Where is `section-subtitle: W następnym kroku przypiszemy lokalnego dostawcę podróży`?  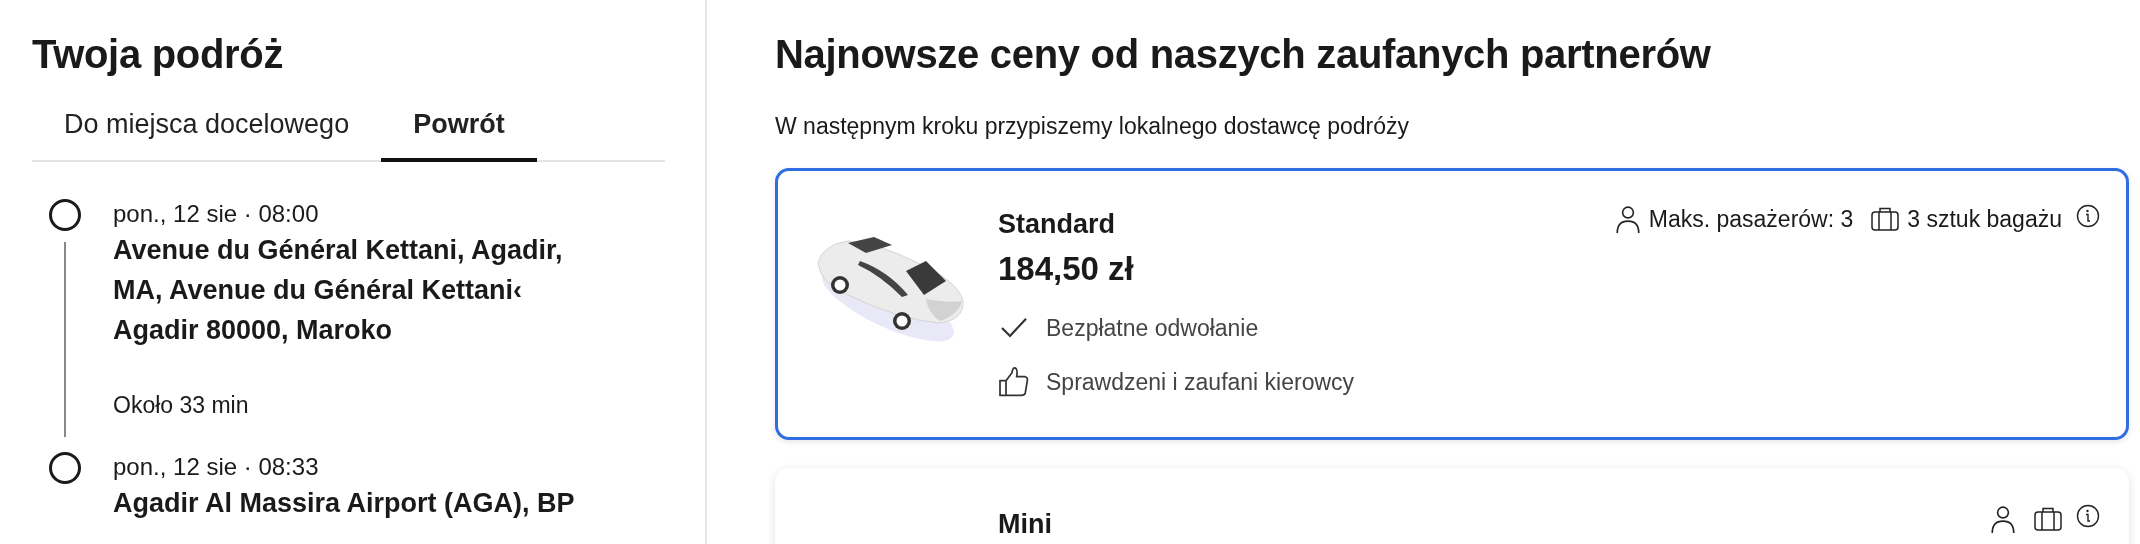
section-subtitle: W następnym kroku przypiszemy lokalnego dostawcę podróży is located at coordinates (1093, 126).